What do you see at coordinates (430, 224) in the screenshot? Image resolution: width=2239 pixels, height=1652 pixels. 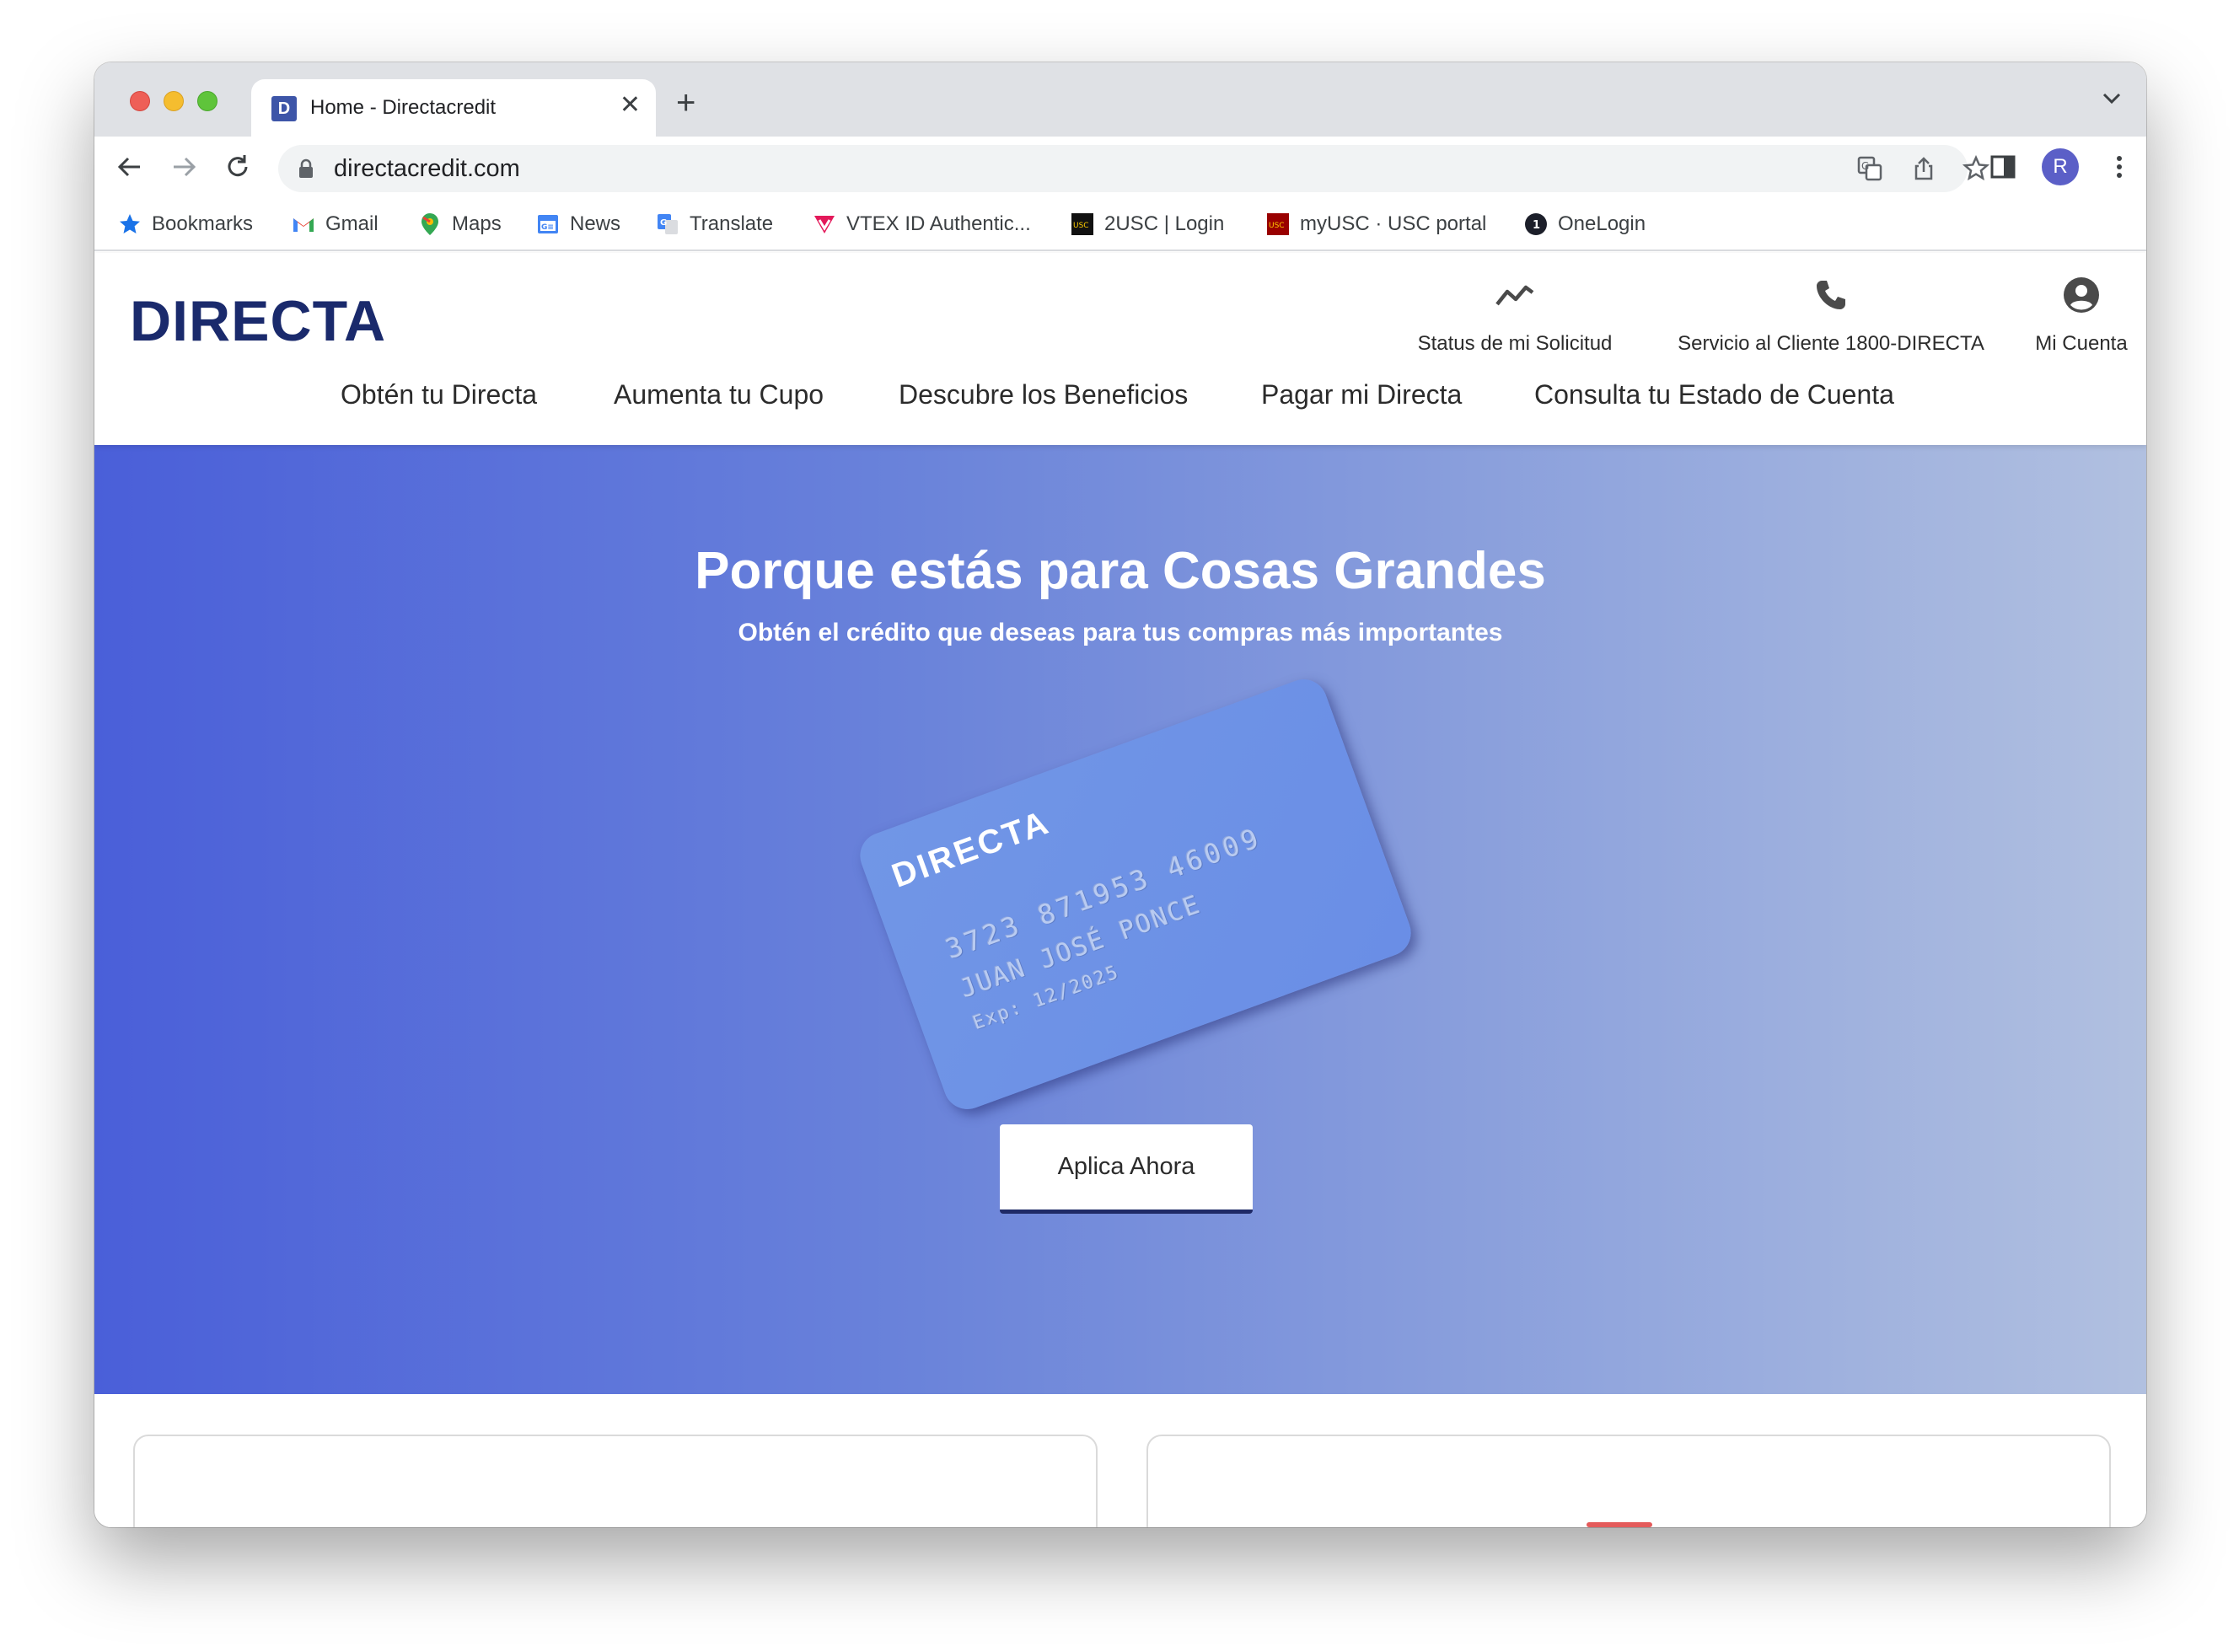 I see `maps-icon` at bounding box center [430, 224].